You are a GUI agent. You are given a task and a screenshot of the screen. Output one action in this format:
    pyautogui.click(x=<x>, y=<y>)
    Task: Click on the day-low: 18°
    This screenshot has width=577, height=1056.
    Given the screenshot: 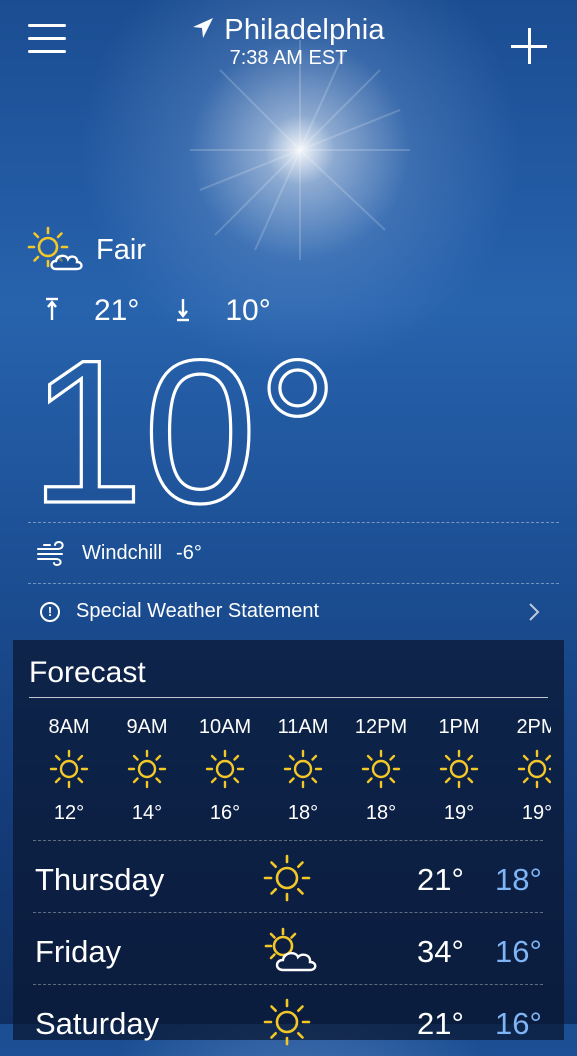 What is the action you would take?
    pyautogui.click(x=518, y=879)
    